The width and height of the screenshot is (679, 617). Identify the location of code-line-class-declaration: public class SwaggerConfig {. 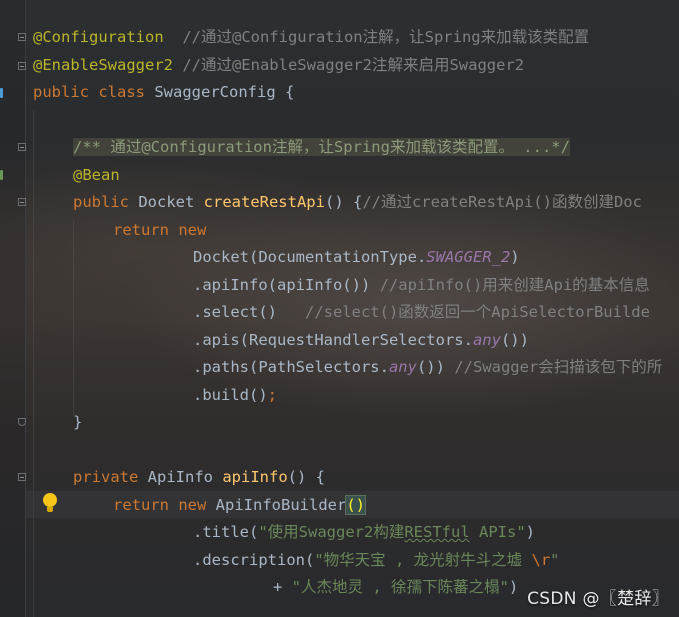
(163, 92).